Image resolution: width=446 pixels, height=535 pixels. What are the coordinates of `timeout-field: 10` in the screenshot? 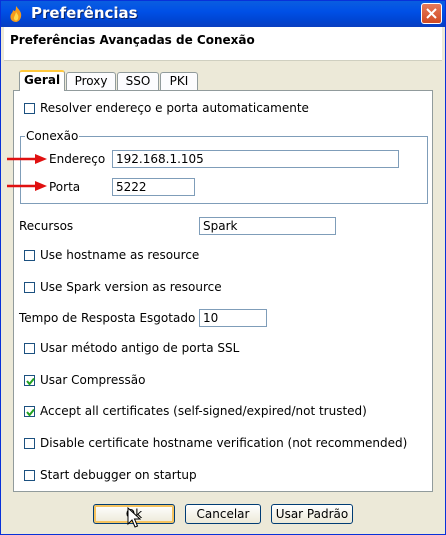 It's located at (233, 318).